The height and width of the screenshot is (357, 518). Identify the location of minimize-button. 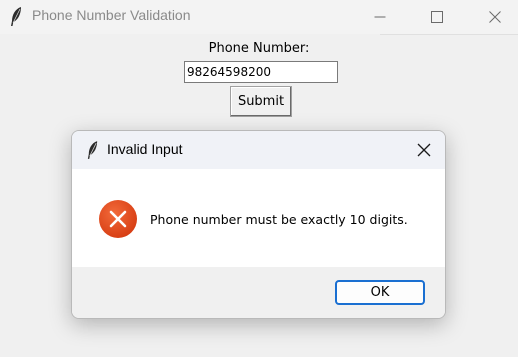
(380, 17).